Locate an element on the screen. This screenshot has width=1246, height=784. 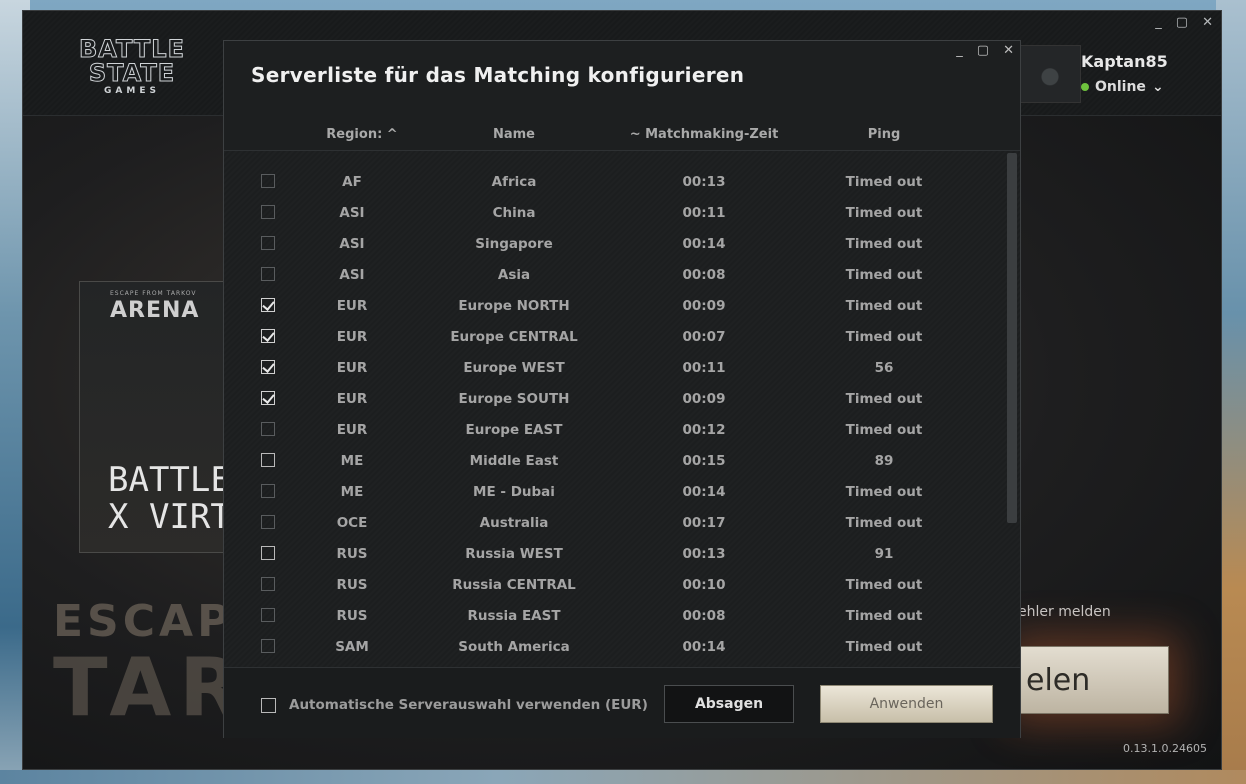
row-name: Singapore is located at coordinates (514, 244).